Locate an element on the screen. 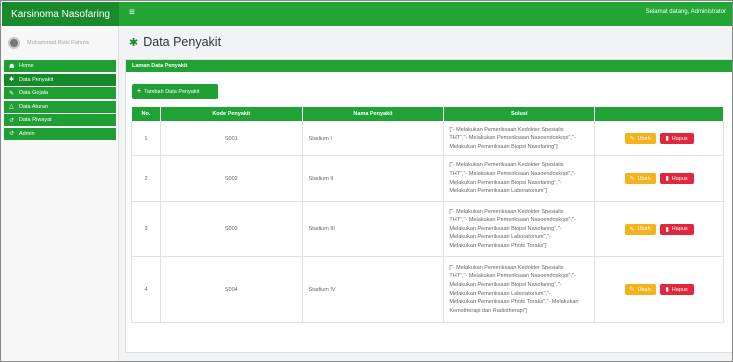 This screenshot has height=362, width=733. top-navbar: ≡ Selamat datang, Administrator is located at coordinates (425, 14).